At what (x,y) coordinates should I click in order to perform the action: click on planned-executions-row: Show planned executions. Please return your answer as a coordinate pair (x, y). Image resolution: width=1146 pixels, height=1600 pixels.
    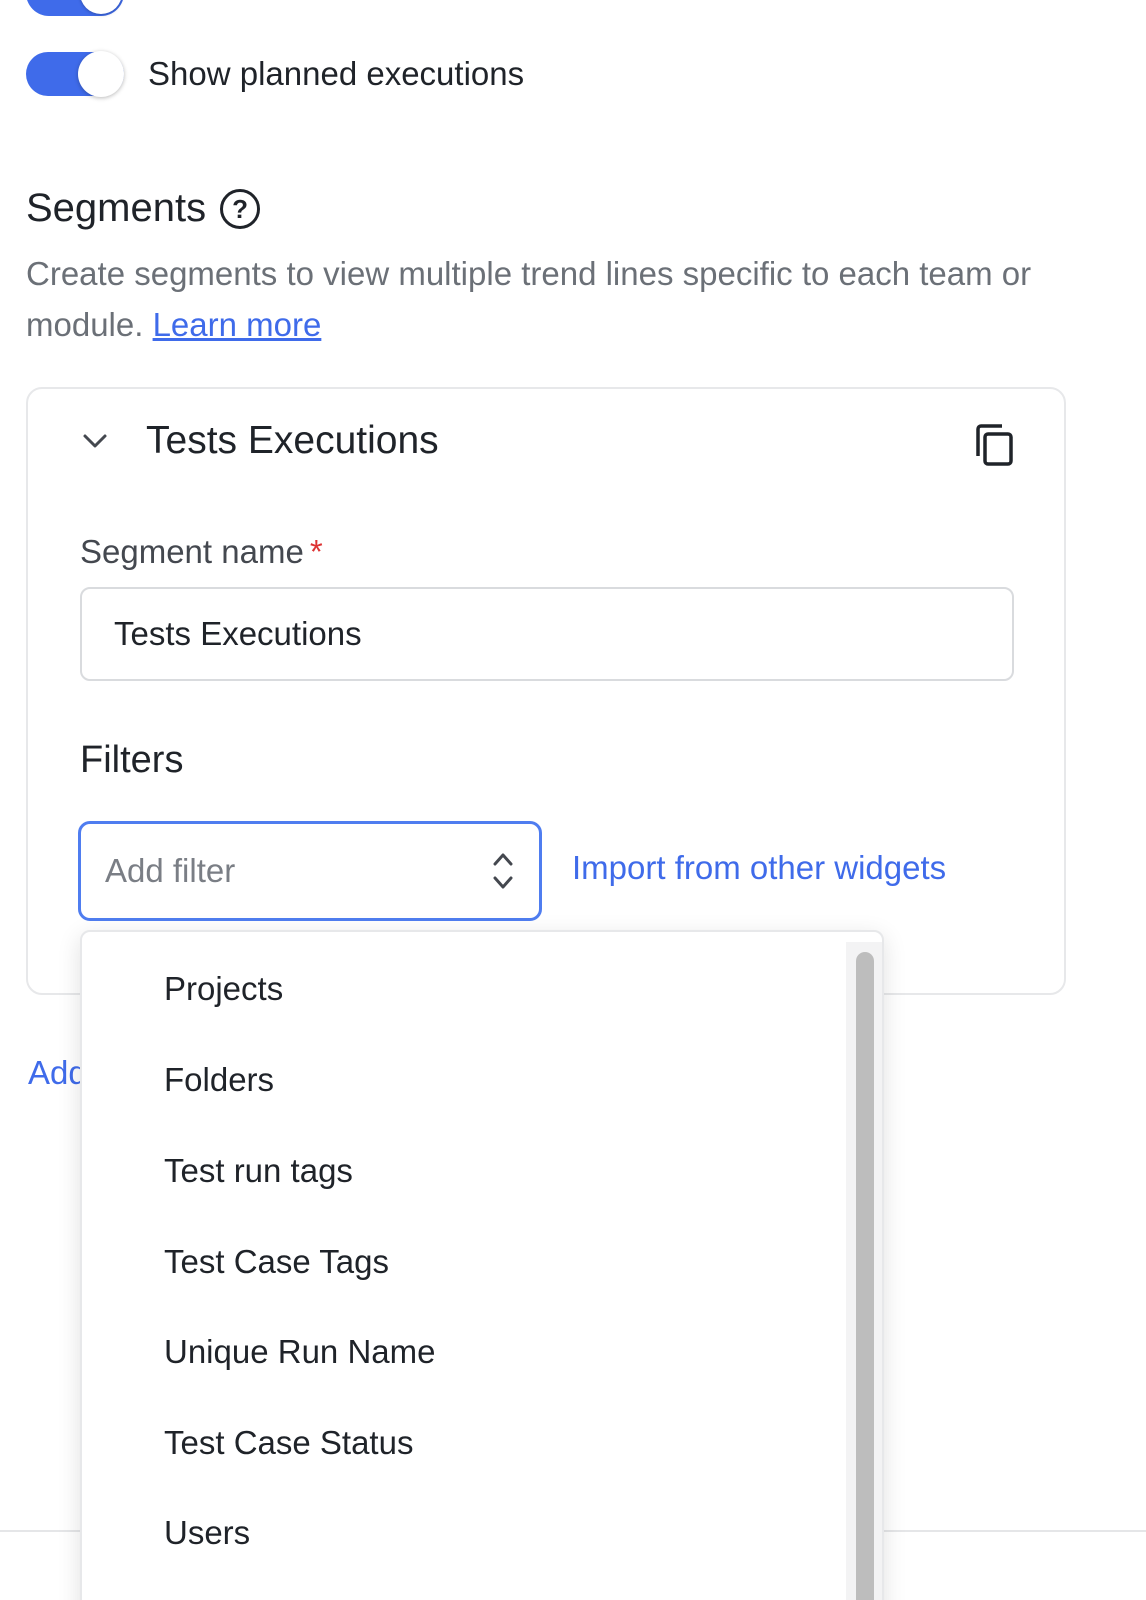
    Looking at the image, I should click on (275, 74).